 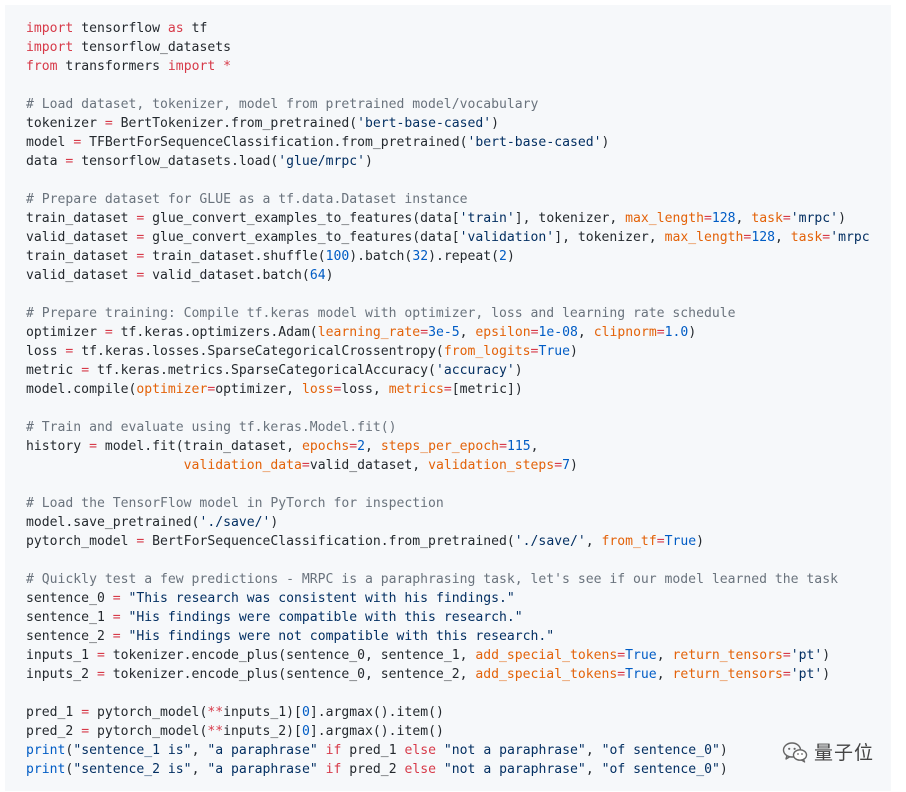 What do you see at coordinates (546, 674) in the screenshot?
I see `code-token-argument: add_special_tokens` at bounding box center [546, 674].